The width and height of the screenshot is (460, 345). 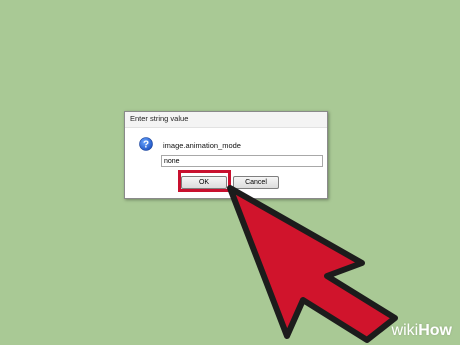 What do you see at coordinates (405, 330) in the screenshot?
I see `watermark-prefix: wiki` at bounding box center [405, 330].